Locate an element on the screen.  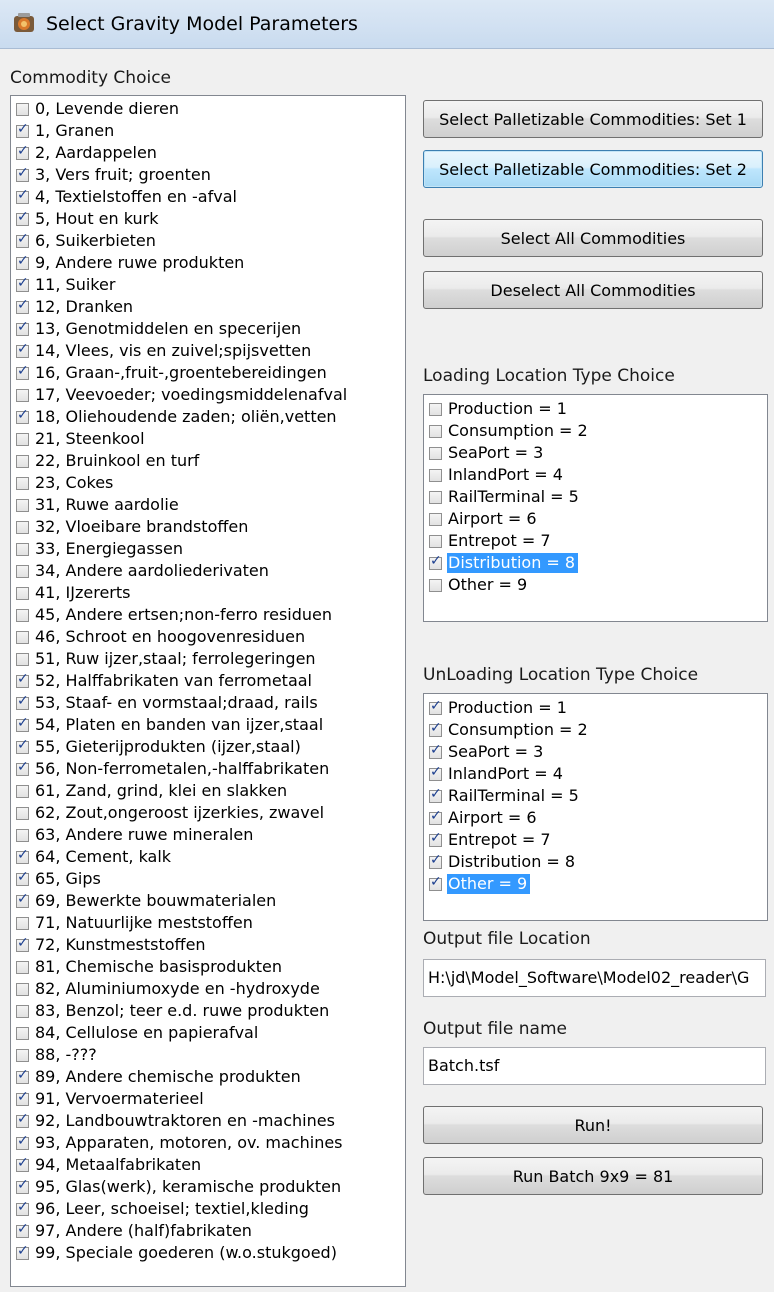
loading-type-item: Production = 1 is located at coordinates (497, 409).